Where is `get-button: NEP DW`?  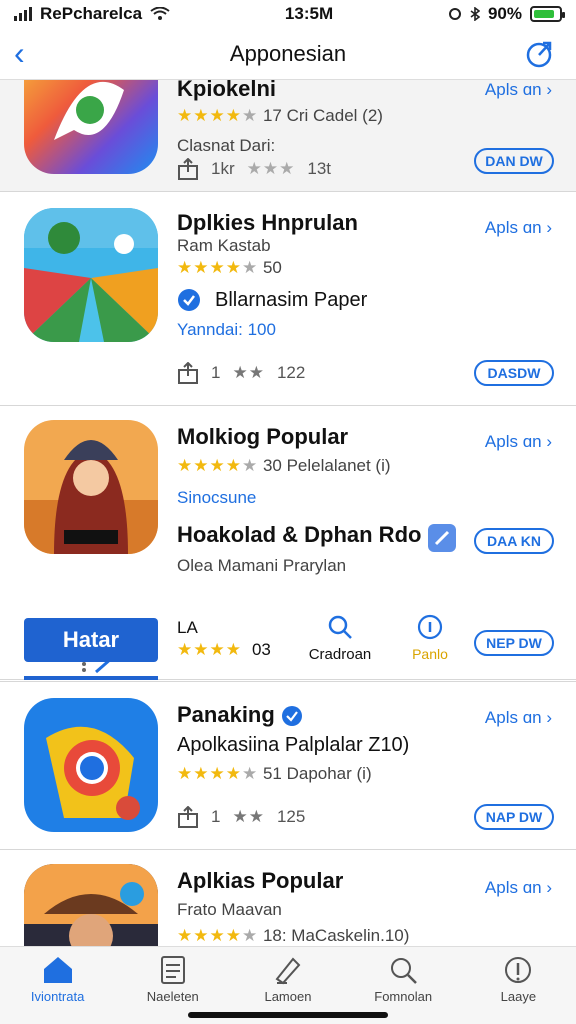
get-button: NEP DW is located at coordinates (514, 643).